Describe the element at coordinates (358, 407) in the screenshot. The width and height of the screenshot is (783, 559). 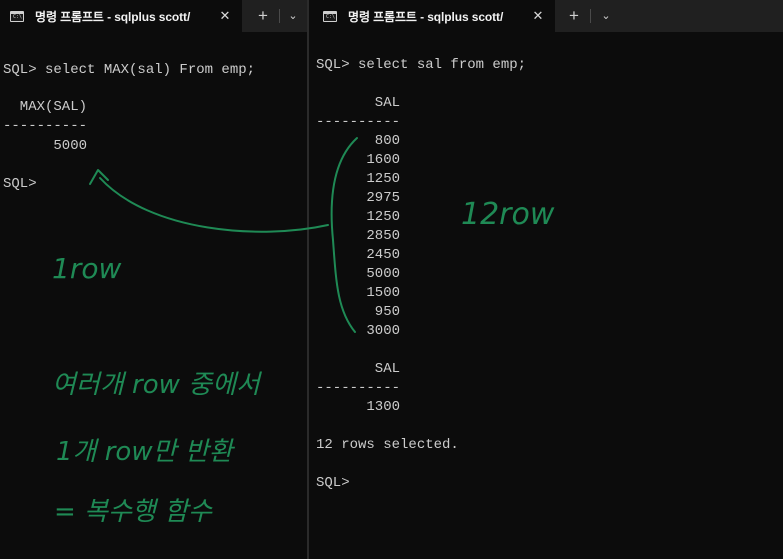
I see `result-row: 1300` at that location.